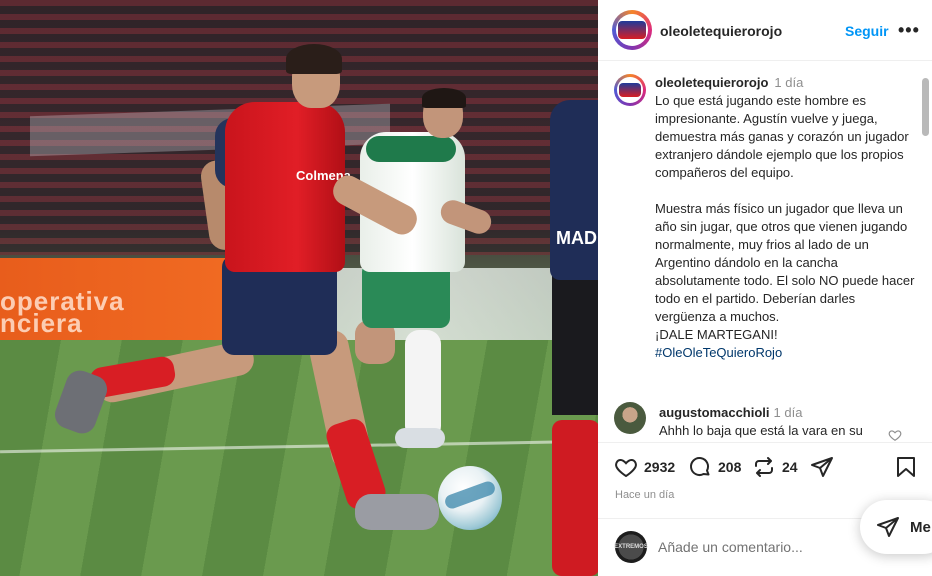  I want to click on caption-time: 1 día, so click(789, 82).